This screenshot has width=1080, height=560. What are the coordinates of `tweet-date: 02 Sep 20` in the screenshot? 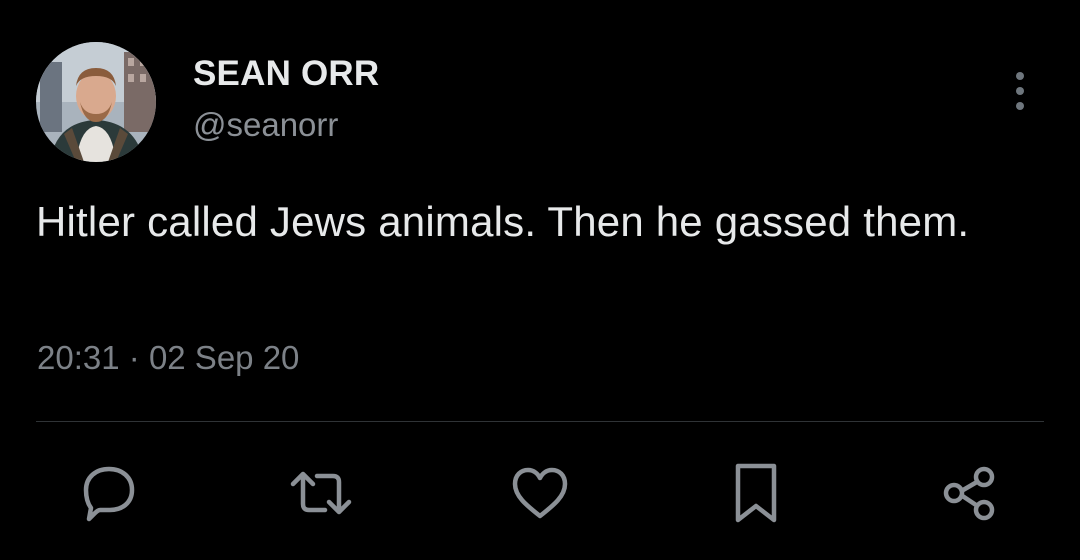 It's located at (224, 357).